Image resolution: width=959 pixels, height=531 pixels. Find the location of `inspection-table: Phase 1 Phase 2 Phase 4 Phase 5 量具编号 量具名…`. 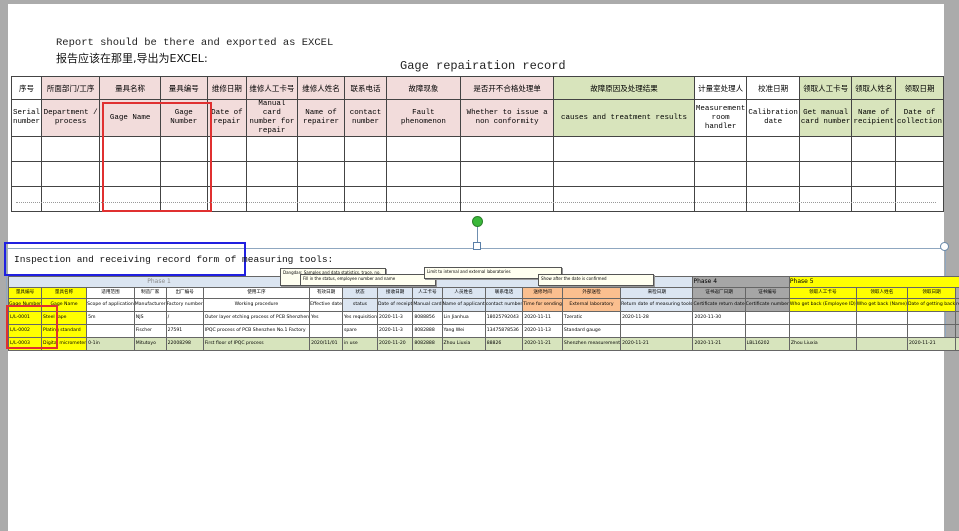

inspection-table: Phase 1 Phase 2 Phase 4 Phase 5 量具编号 量具名… is located at coordinates (483, 313).